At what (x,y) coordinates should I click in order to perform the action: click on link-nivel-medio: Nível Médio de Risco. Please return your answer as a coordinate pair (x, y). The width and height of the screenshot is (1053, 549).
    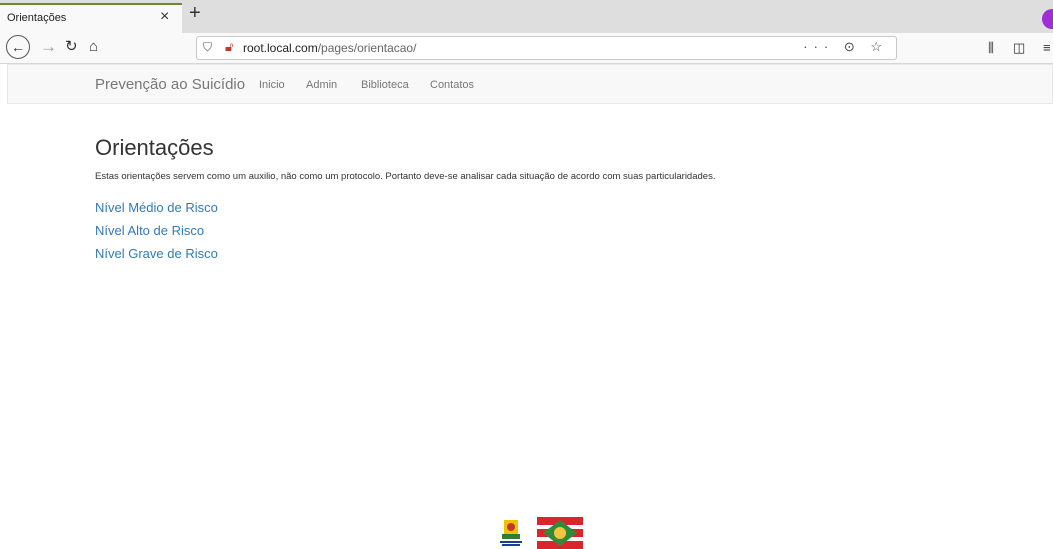
    Looking at the image, I should click on (156, 207).